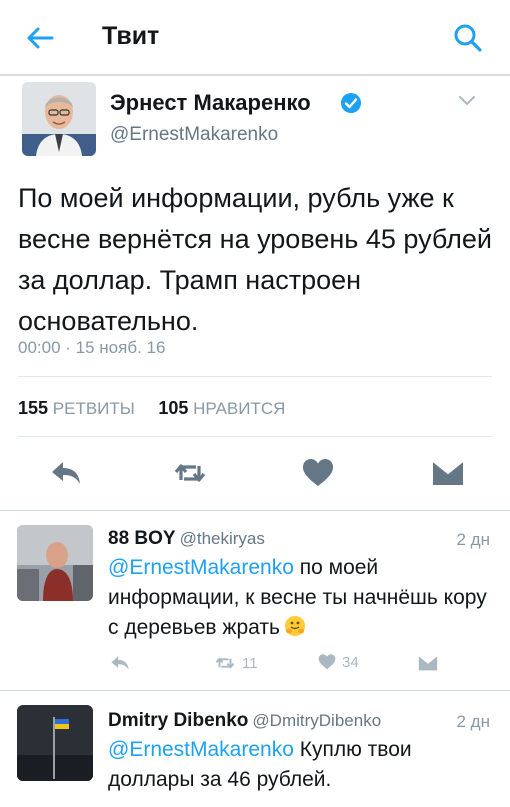  I want to click on reply-author: 88 BOY @thekiryas, so click(186, 539).